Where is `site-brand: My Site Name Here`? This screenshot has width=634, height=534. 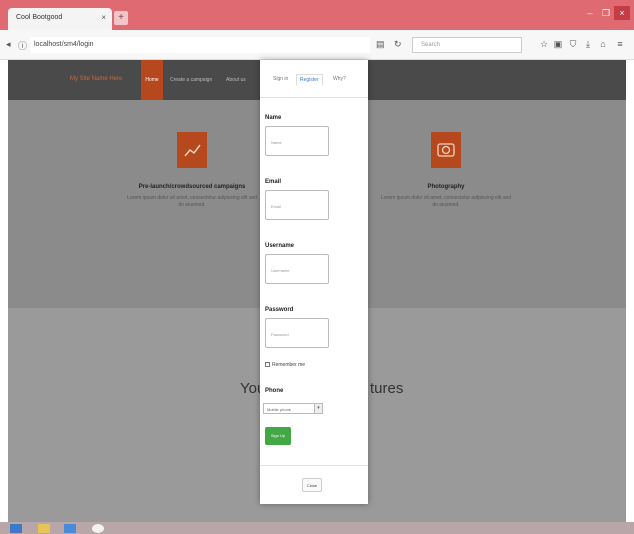 site-brand: My Site Name Here is located at coordinates (96, 79).